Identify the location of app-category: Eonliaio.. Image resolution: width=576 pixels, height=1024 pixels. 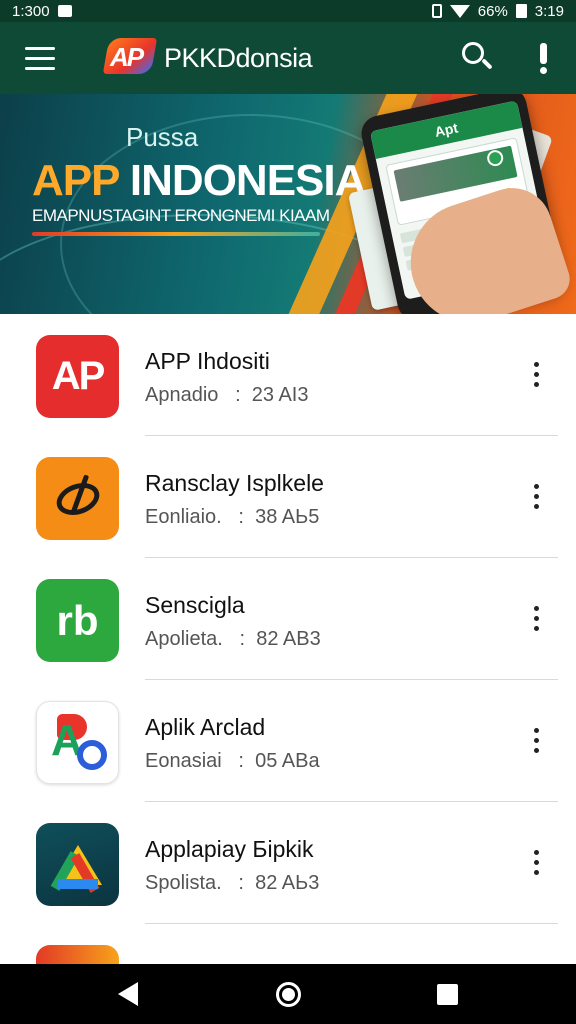
(183, 517).